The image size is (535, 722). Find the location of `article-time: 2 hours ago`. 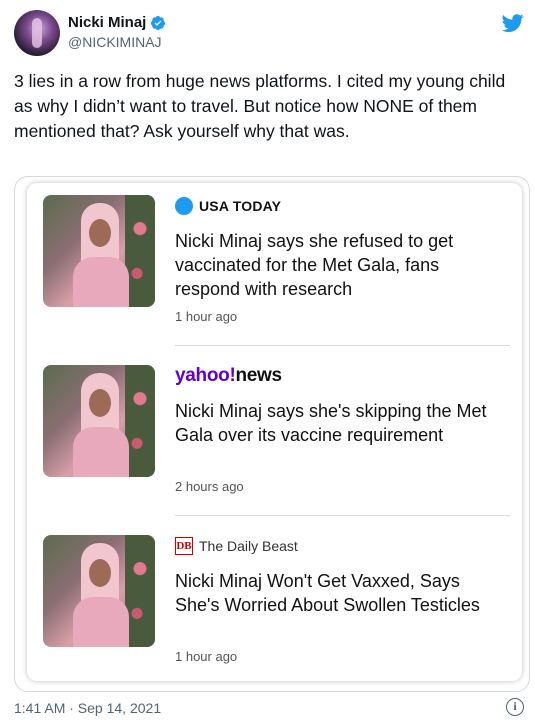

article-time: 2 hours ago is located at coordinates (209, 486).